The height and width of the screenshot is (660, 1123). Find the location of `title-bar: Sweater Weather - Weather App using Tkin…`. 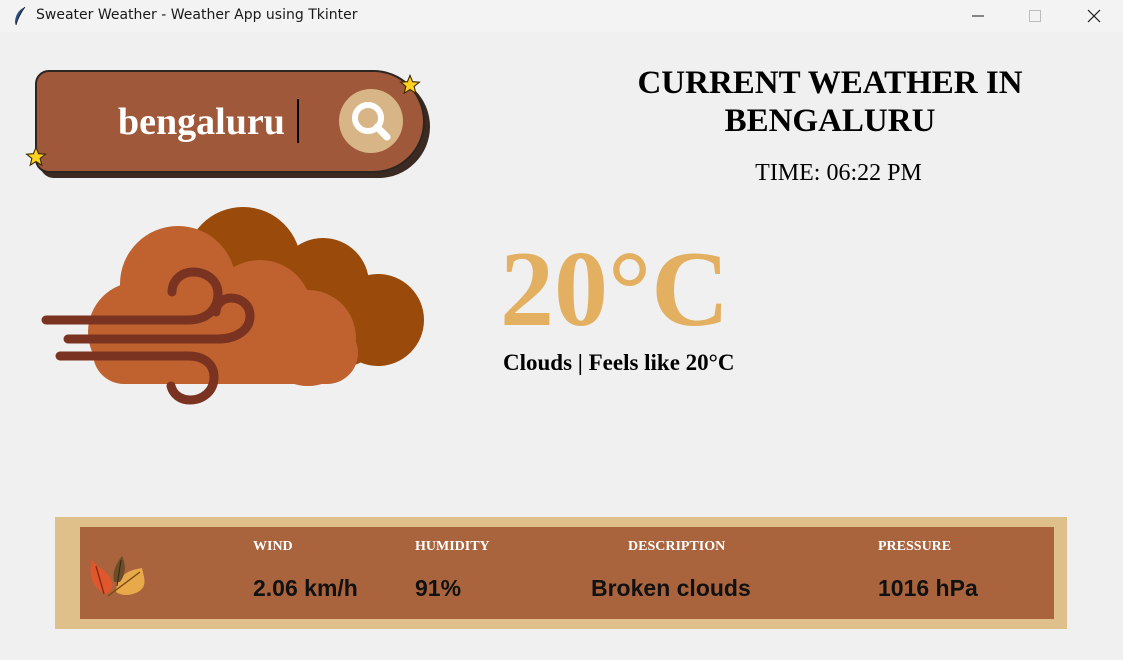

title-bar: Sweater Weather - Weather App using Tkin… is located at coordinates (561, 16).